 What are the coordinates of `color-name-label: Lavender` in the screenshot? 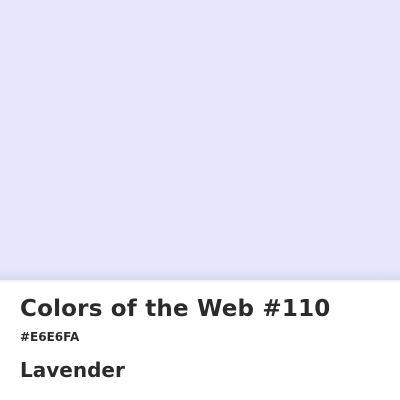 It's located at (72, 370).